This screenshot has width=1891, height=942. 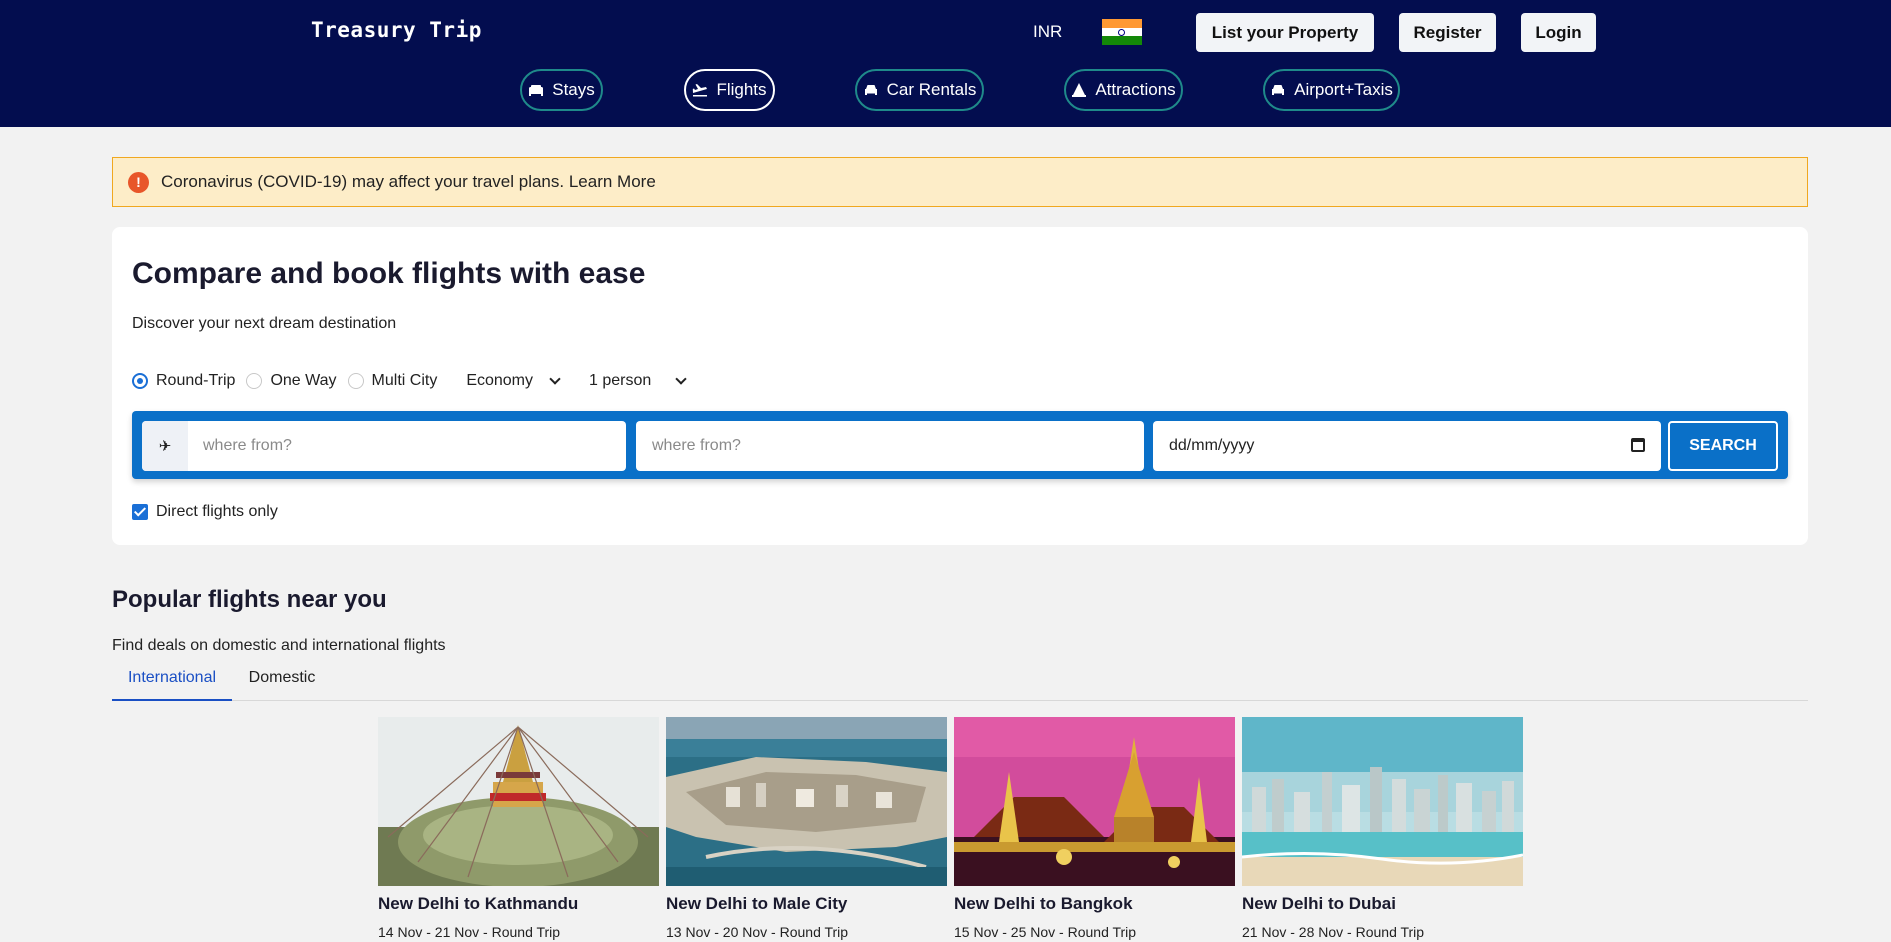 I want to click on car-icon, so click(x=870, y=90).